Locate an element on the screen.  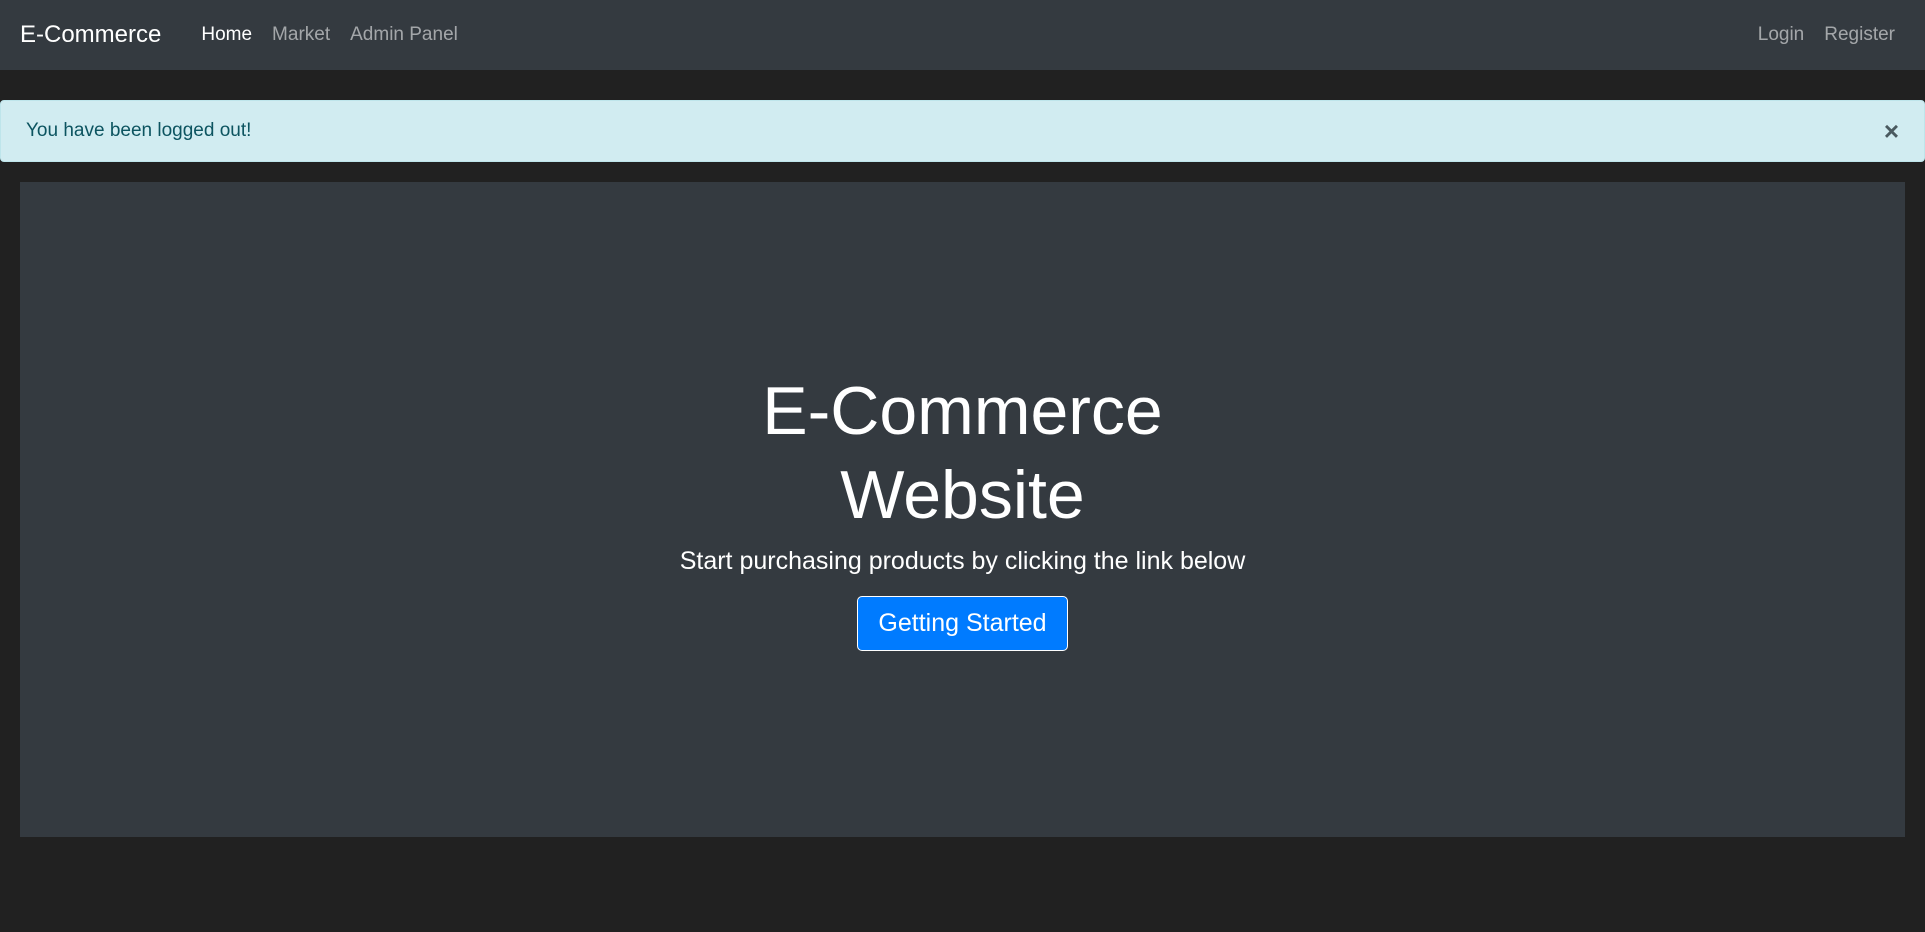
nav-link-home: Home is located at coordinates (226, 35).